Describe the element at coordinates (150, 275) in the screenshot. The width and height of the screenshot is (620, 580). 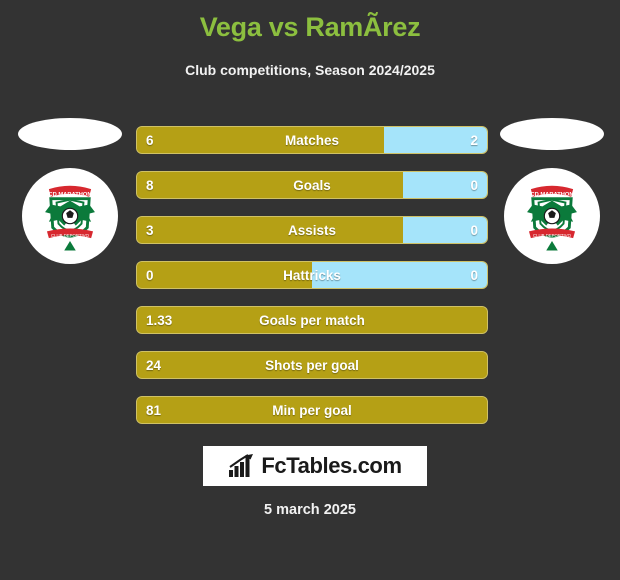
I see `home-stat-value: 0` at that location.